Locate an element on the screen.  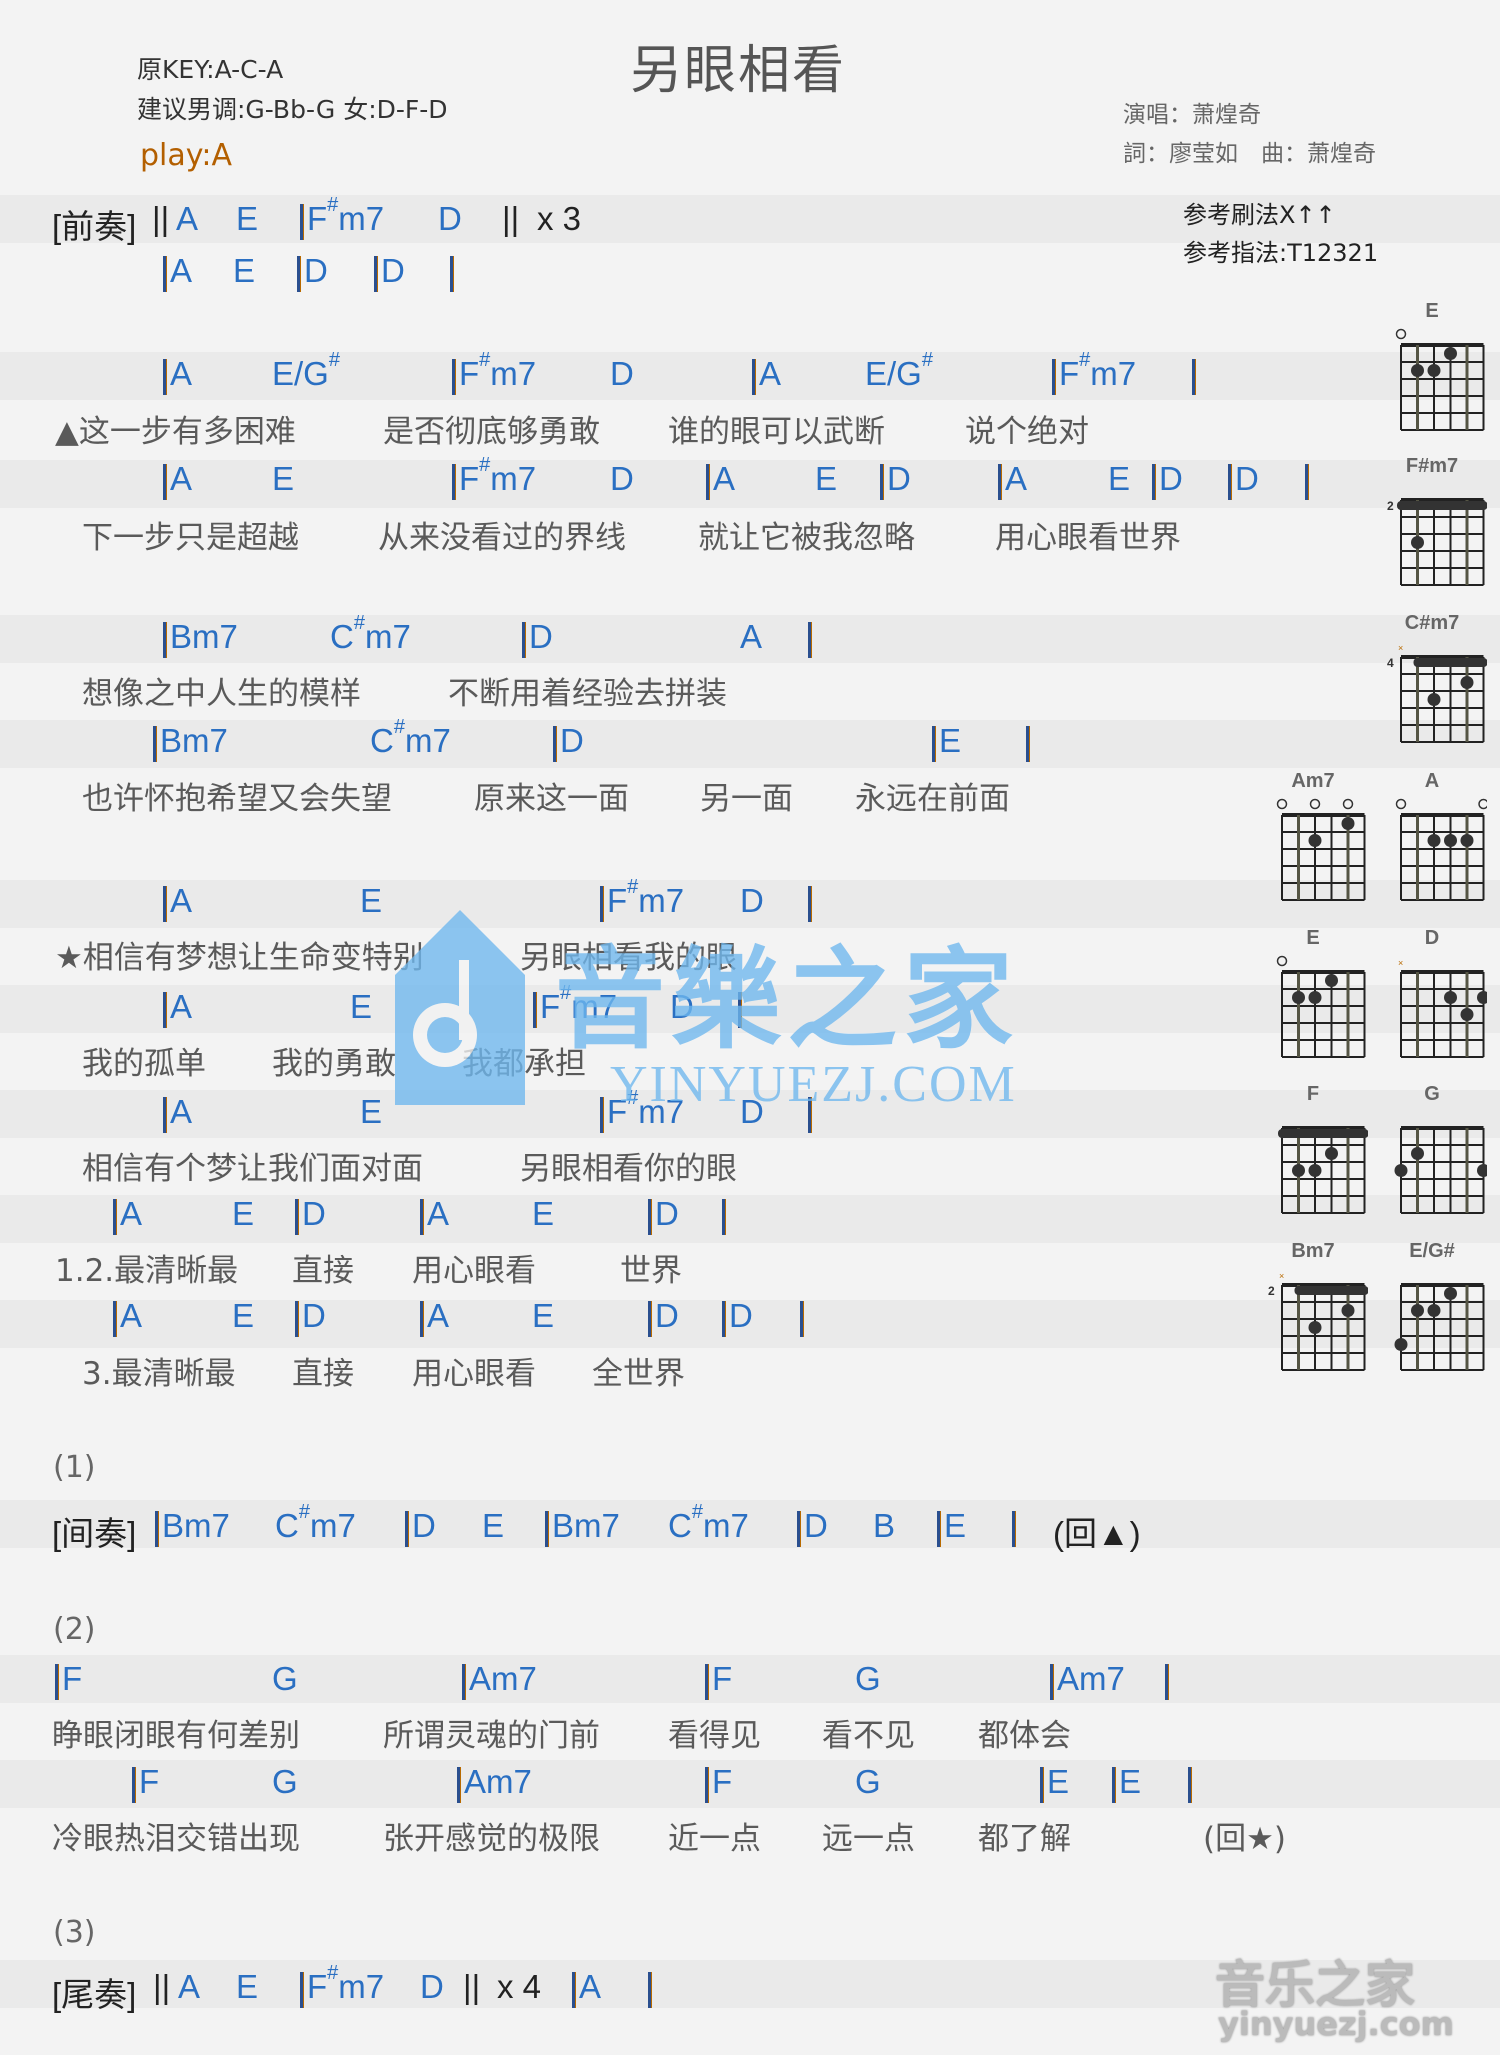
section-number: (1) is located at coordinates (74, 1467).